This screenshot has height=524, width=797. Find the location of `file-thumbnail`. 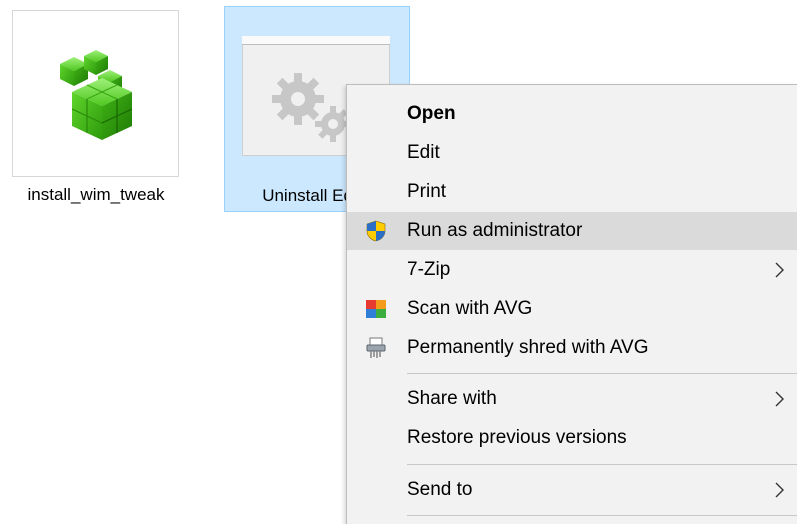

file-thumbnail is located at coordinates (95, 93).